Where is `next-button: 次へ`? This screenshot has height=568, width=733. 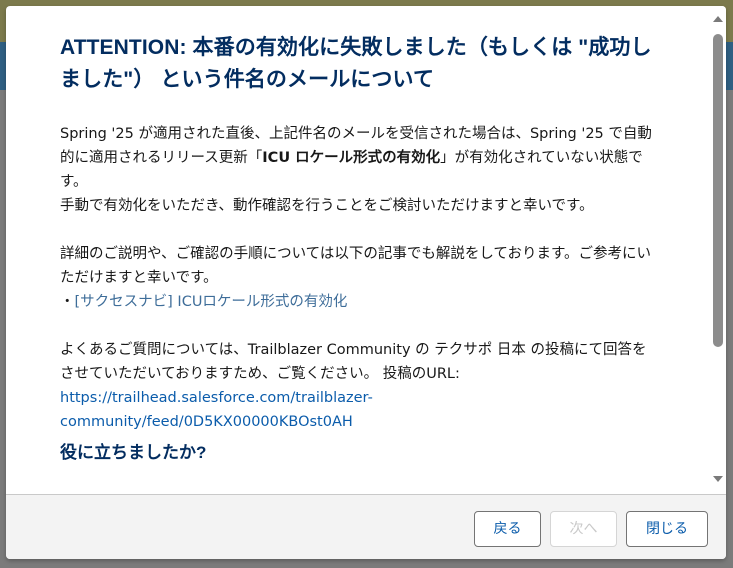 next-button: 次へ is located at coordinates (583, 529).